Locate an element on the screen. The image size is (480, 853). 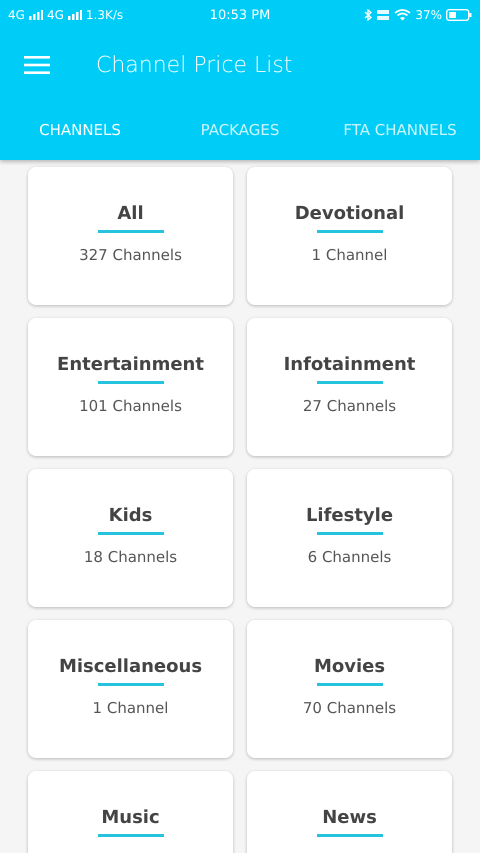
category-card: Lifestyle 6 Channels is located at coordinates (349, 538).